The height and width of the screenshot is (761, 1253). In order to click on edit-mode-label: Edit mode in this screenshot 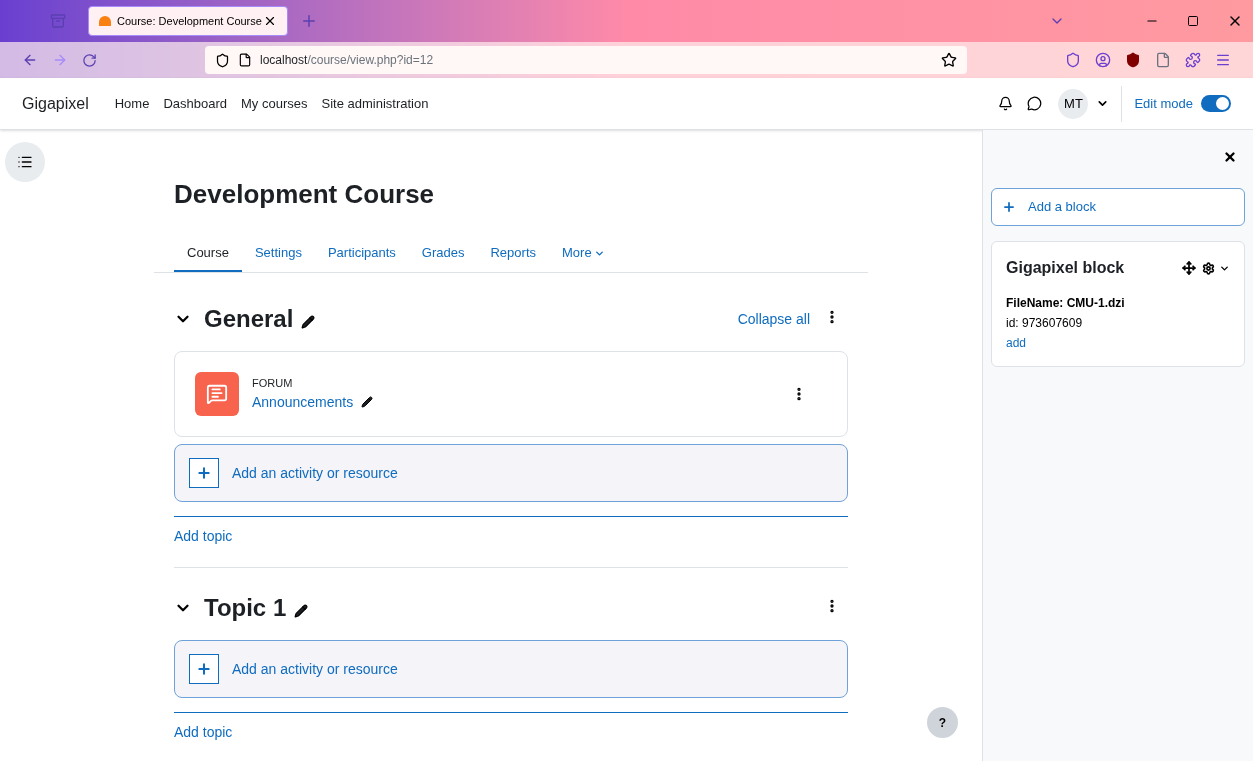, I will do `click(1163, 103)`.